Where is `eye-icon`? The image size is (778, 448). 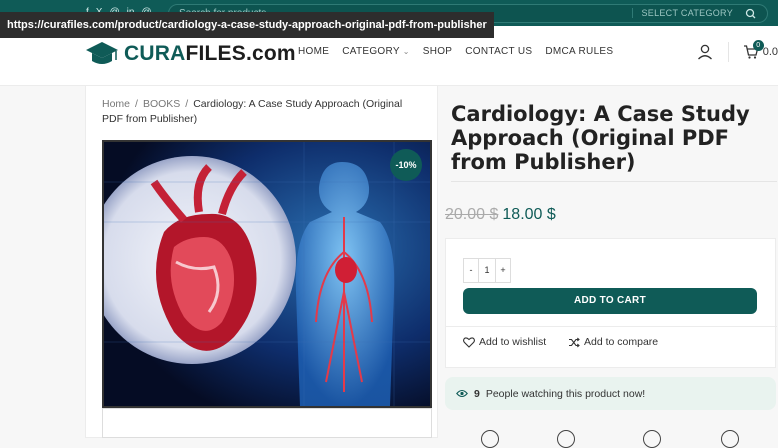
eye-icon is located at coordinates (462, 393).